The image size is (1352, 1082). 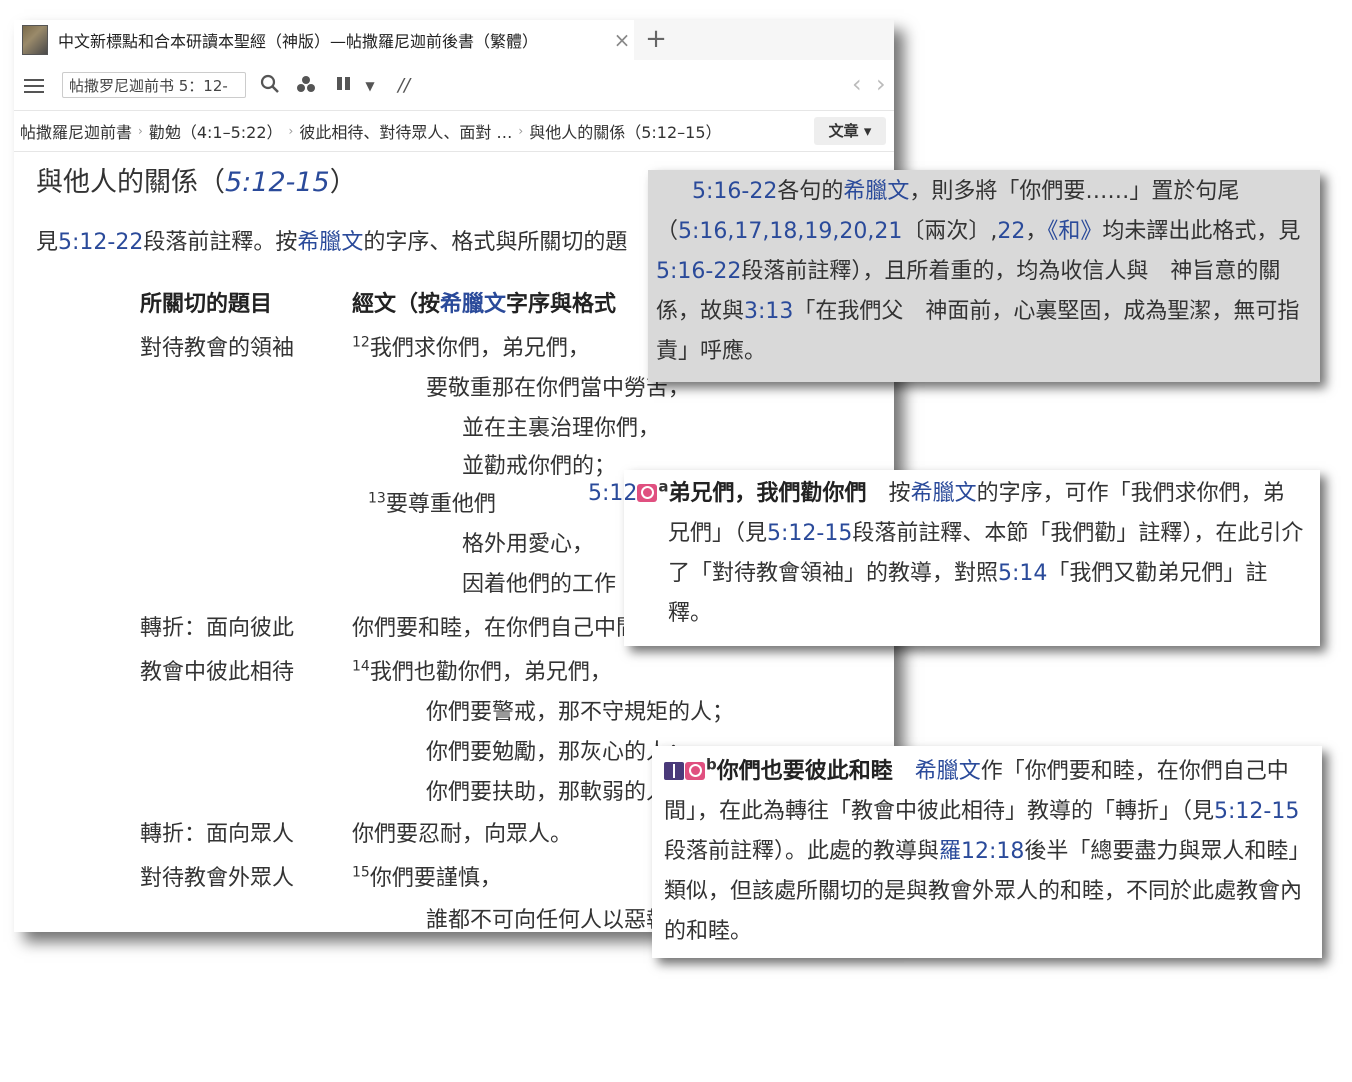 What do you see at coordinates (1011, 231) in the screenshot?
I see `reference-link: 22` at bounding box center [1011, 231].